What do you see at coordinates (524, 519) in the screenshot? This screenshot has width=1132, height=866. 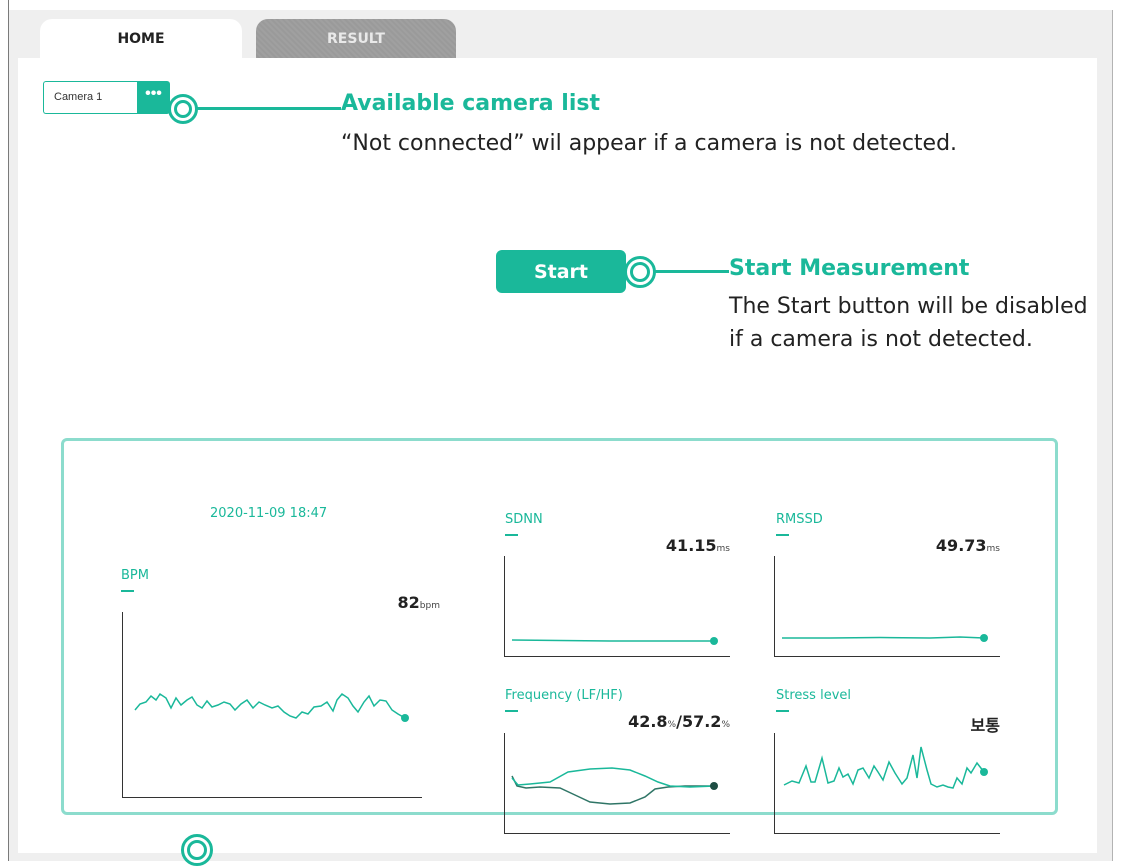 I see `sdnn-label: SDNN` at bounding box center [524, 519].